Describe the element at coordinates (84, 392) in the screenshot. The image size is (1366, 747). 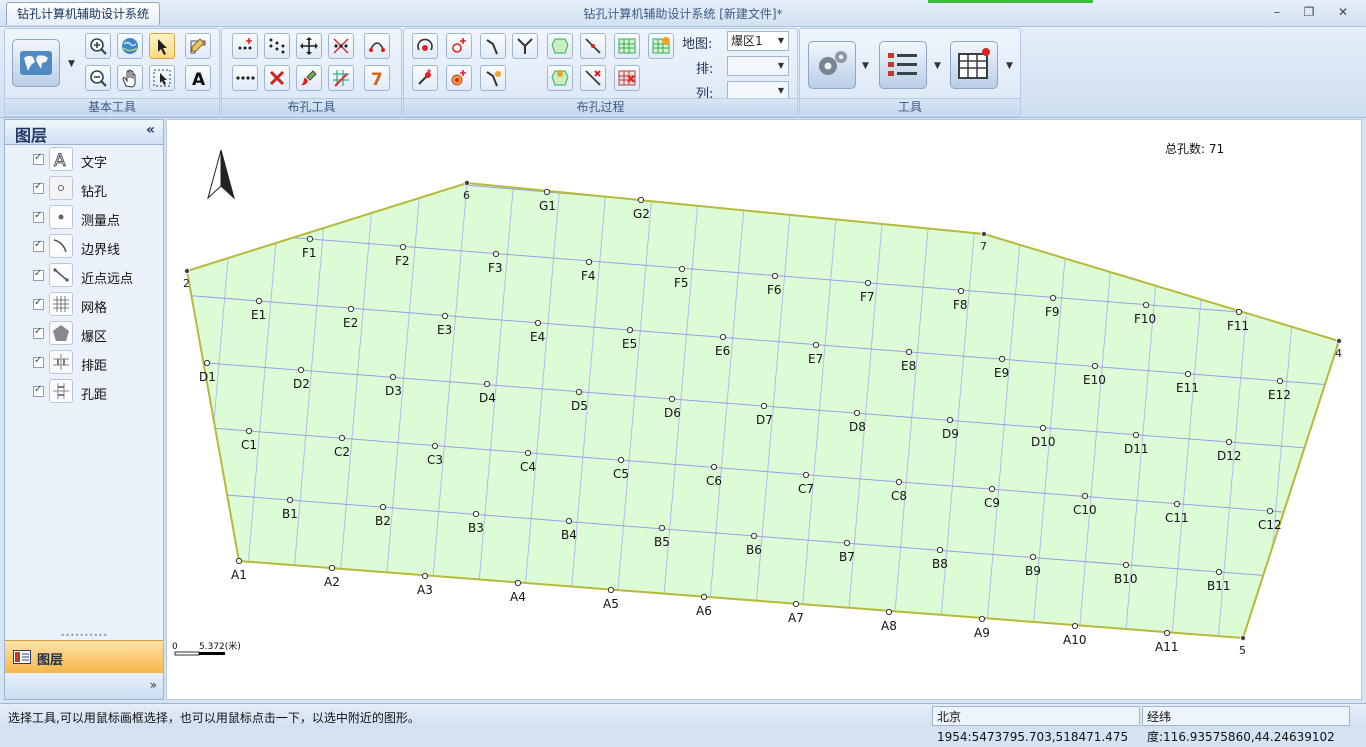
I see `layer-item: 孔距` at that location.